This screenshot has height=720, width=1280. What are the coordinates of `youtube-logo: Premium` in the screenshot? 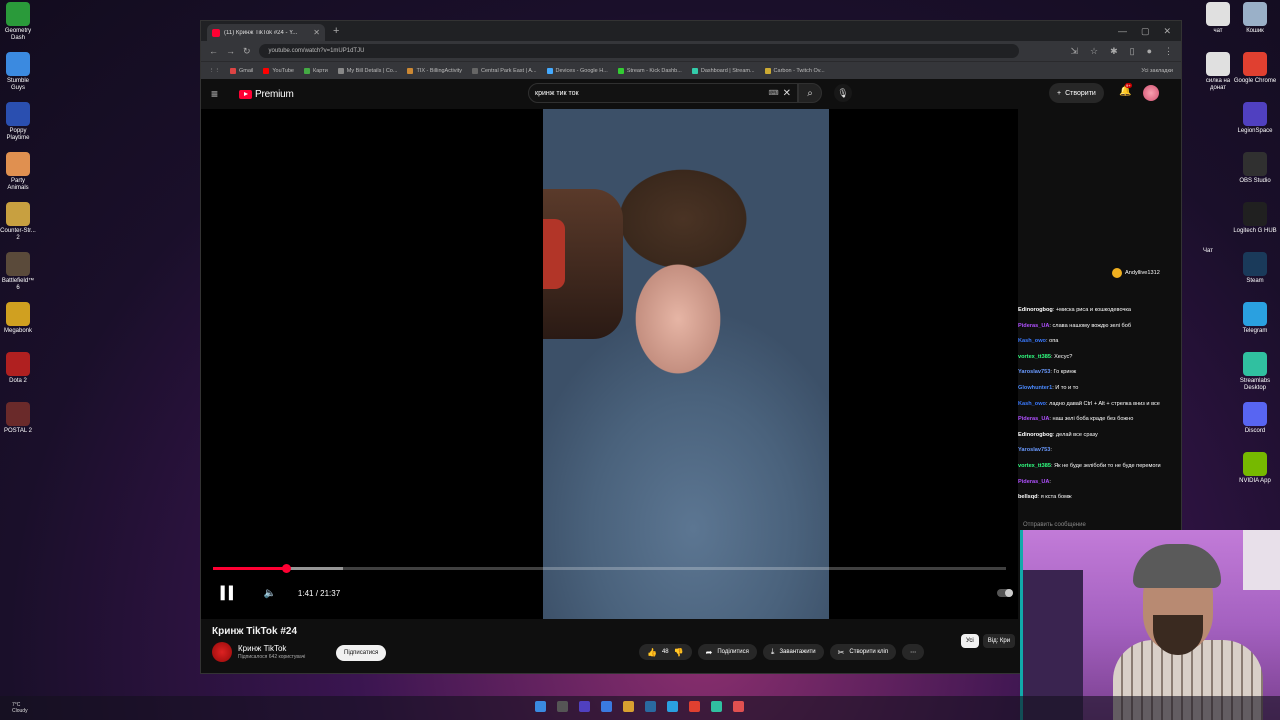 It's located at (266, 94).